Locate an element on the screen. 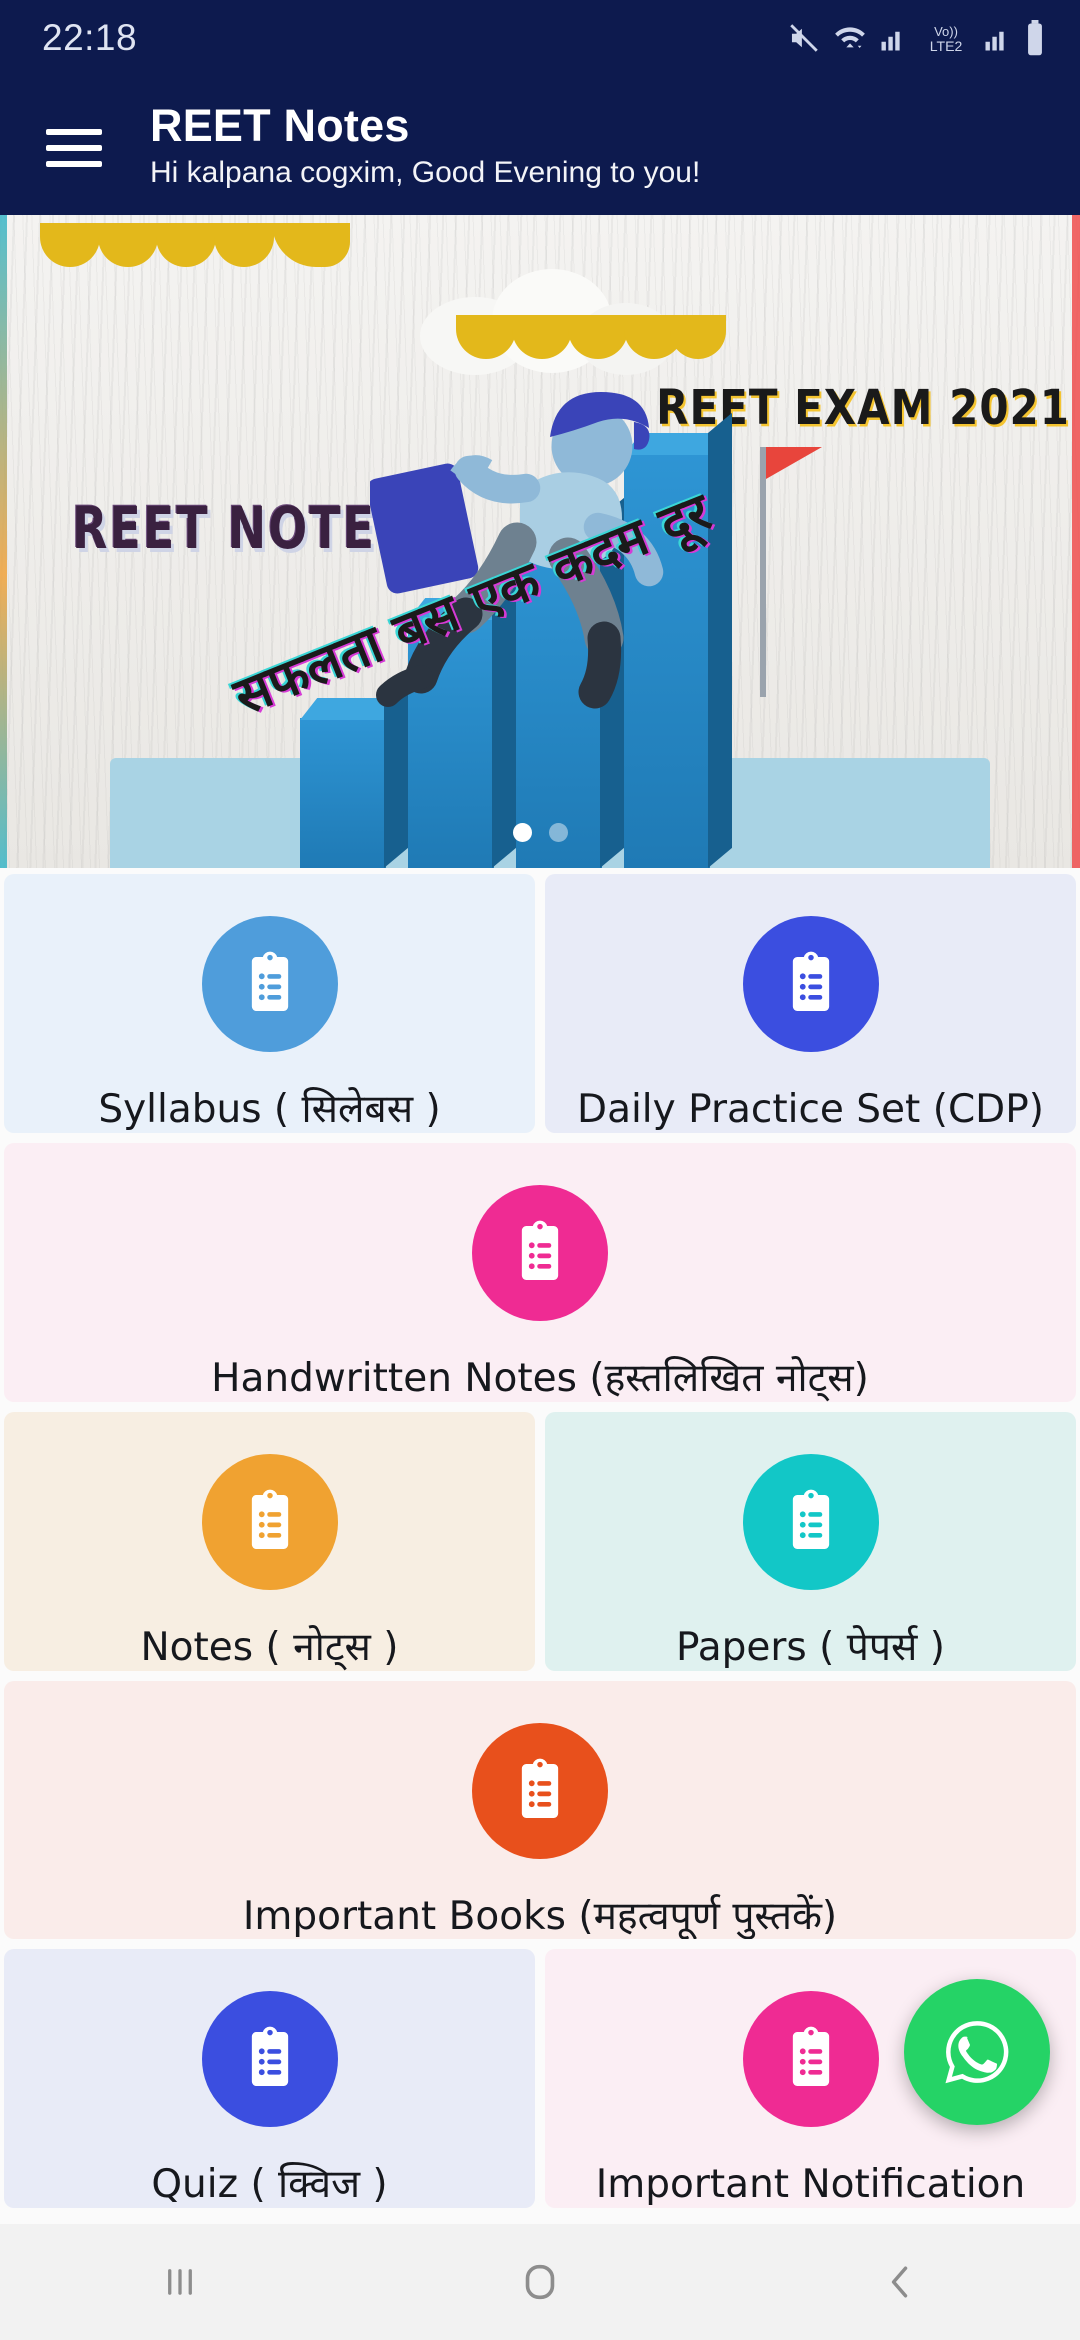 The width and height of the screenshot is (1080, 2340). battery-icon is located at coordinates (1035, 38).